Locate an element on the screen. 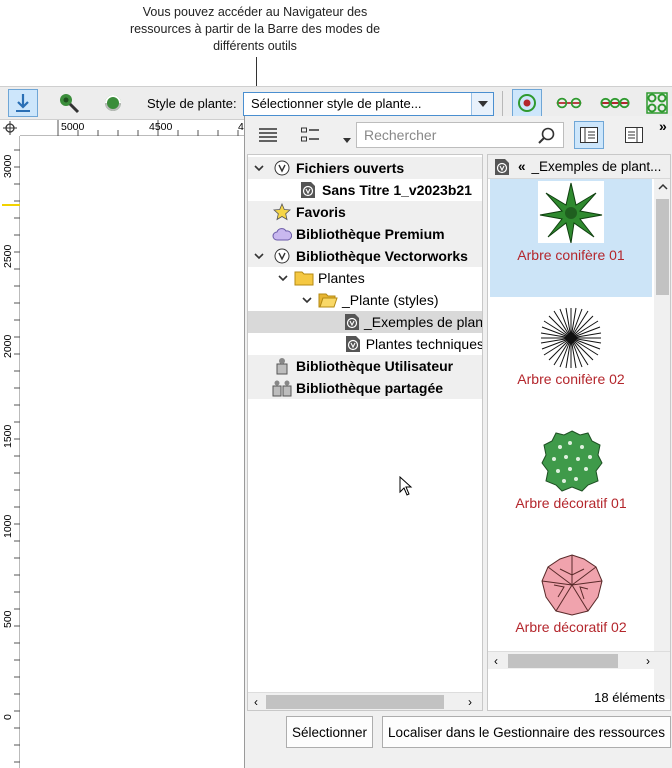  gallery-horizontal-scrollbar: ‹ › is located at coordinates (579, 660).